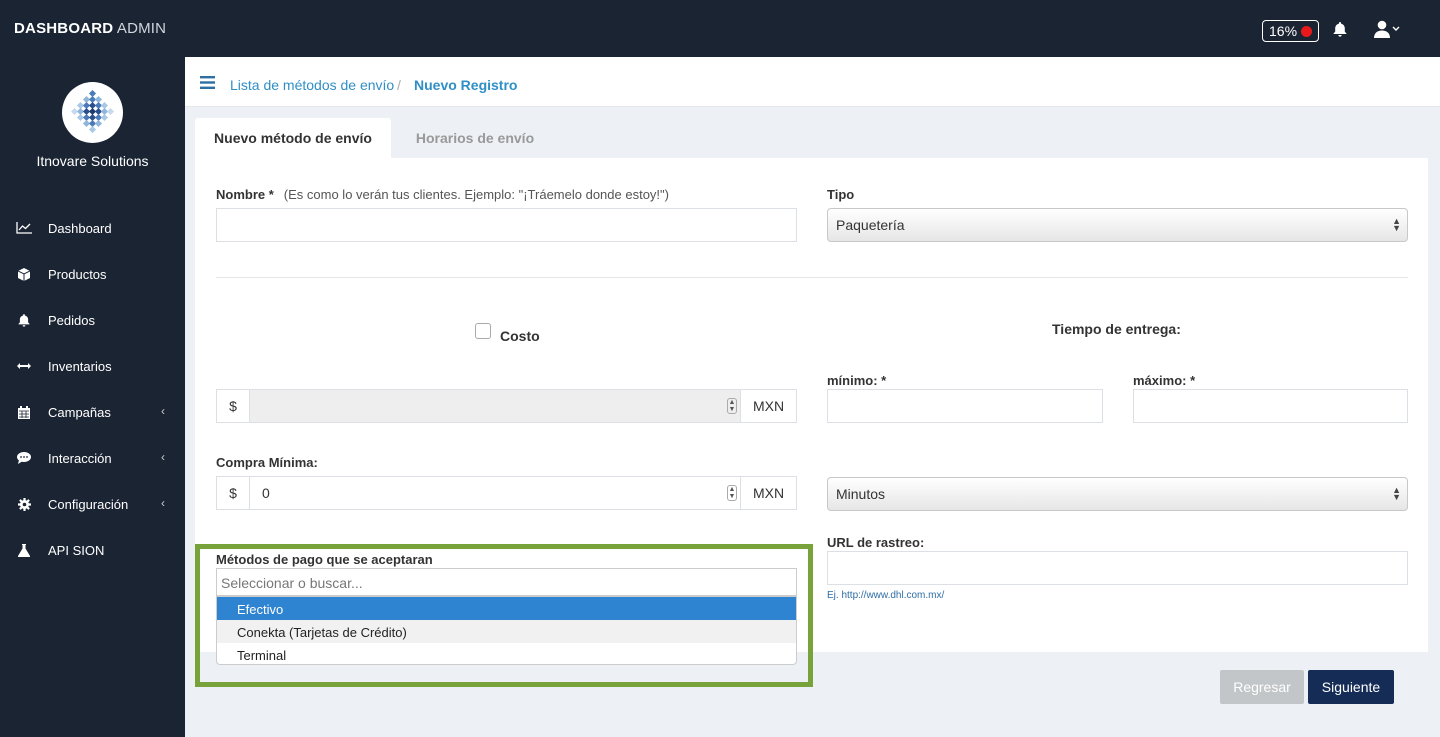  Describe the element at coordinates (1340, 32) in the screenshot. I see `notifications-bell-icon` at that location.